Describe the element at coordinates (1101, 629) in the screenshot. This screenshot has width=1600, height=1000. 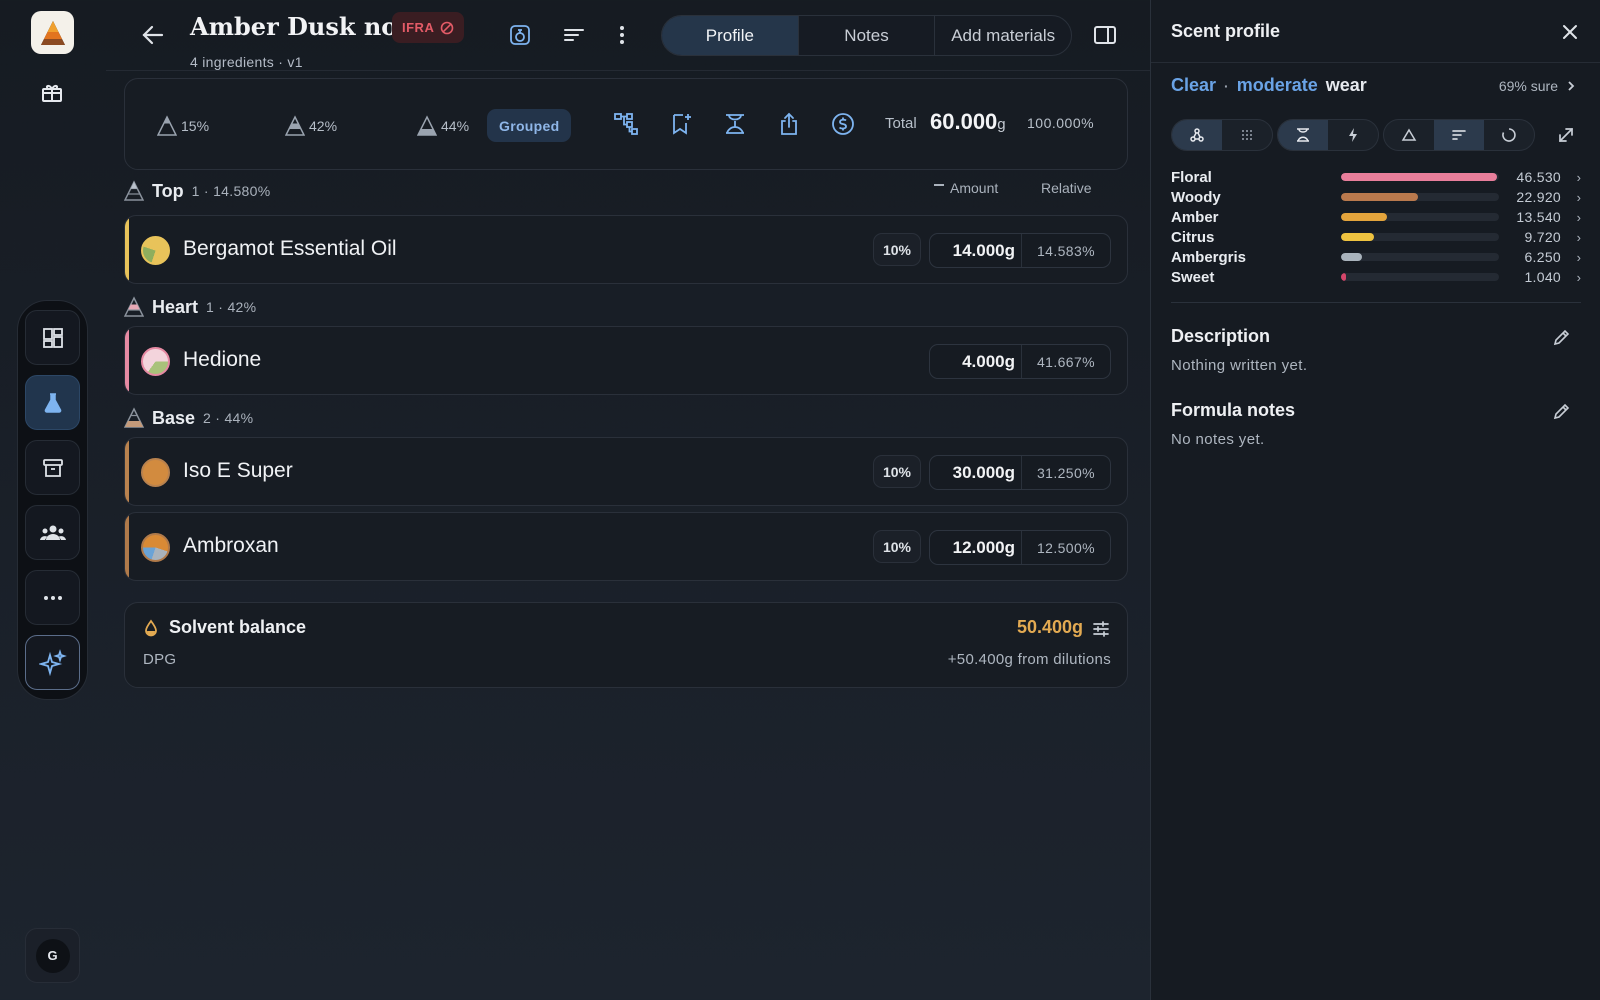
I see `adjust-sliders-icon` at that location.